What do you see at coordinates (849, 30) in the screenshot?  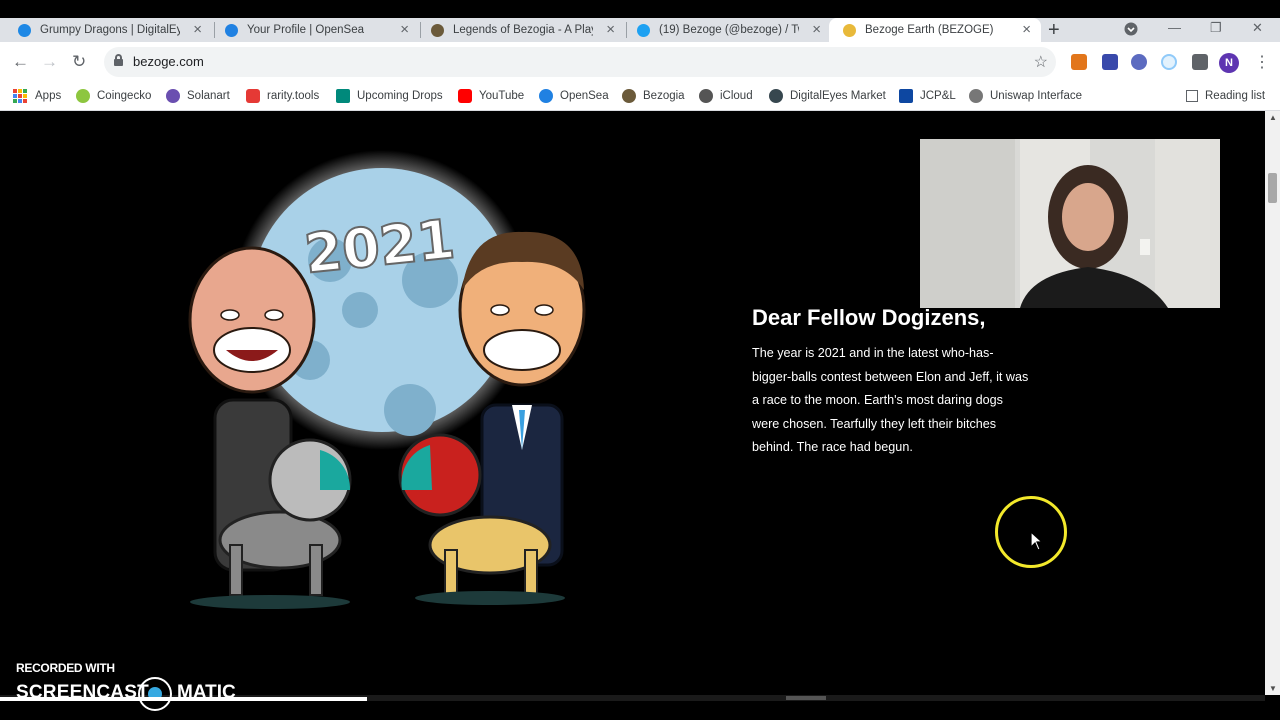 I see `coin-icon` at bounding box center [849, 30].